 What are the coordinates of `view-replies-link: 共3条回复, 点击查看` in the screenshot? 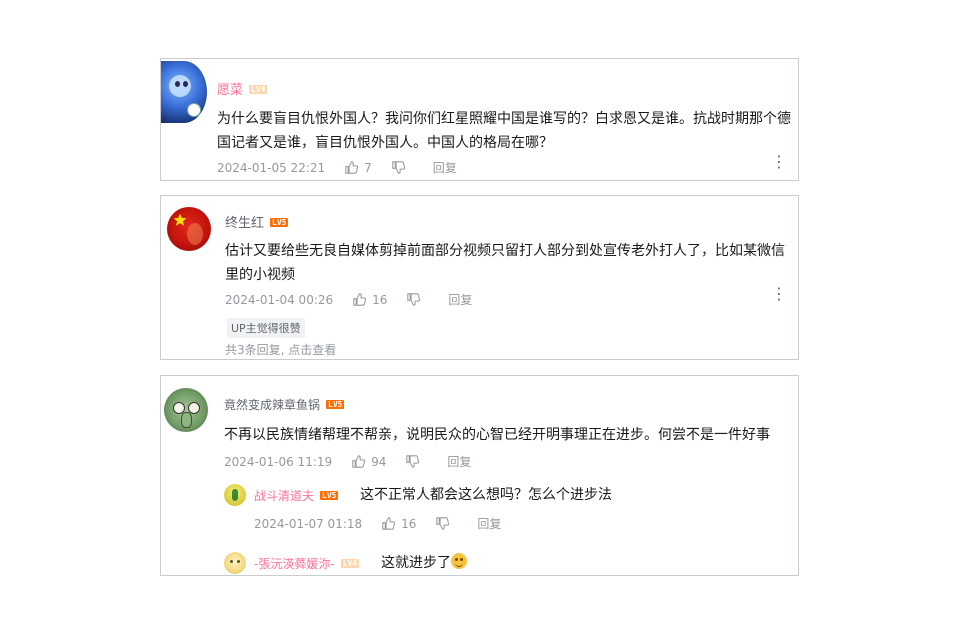 It's located at (280, 349).